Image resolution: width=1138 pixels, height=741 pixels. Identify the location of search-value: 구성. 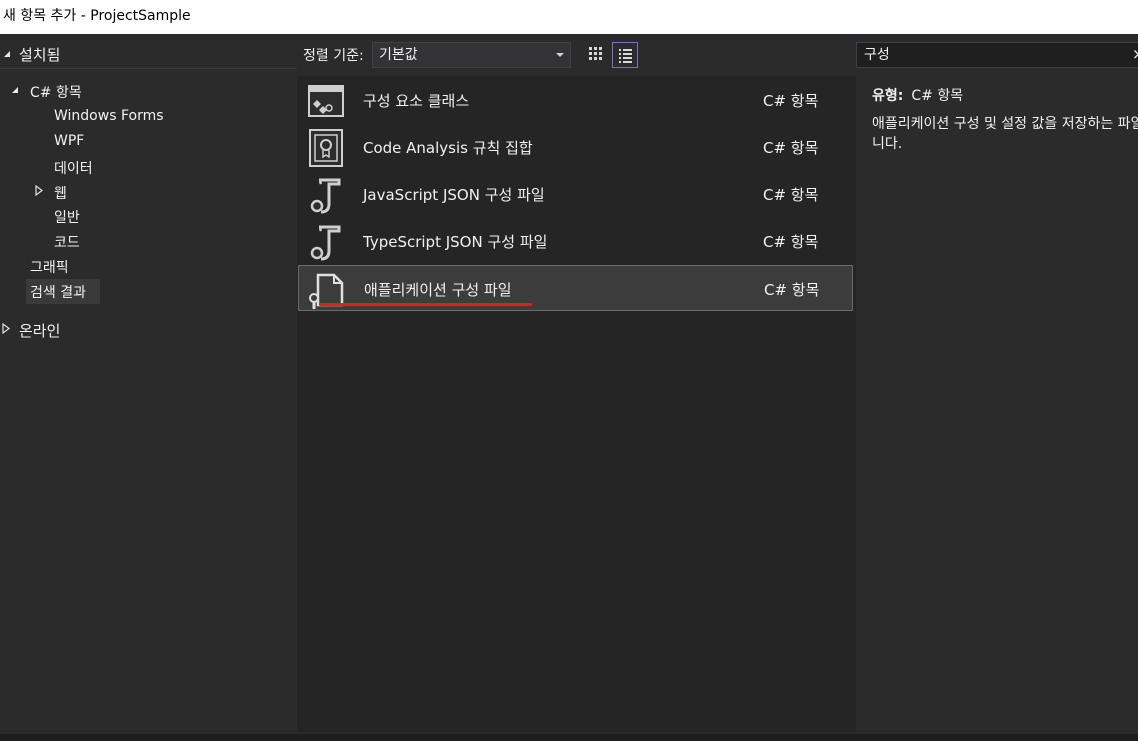
(877, 55).